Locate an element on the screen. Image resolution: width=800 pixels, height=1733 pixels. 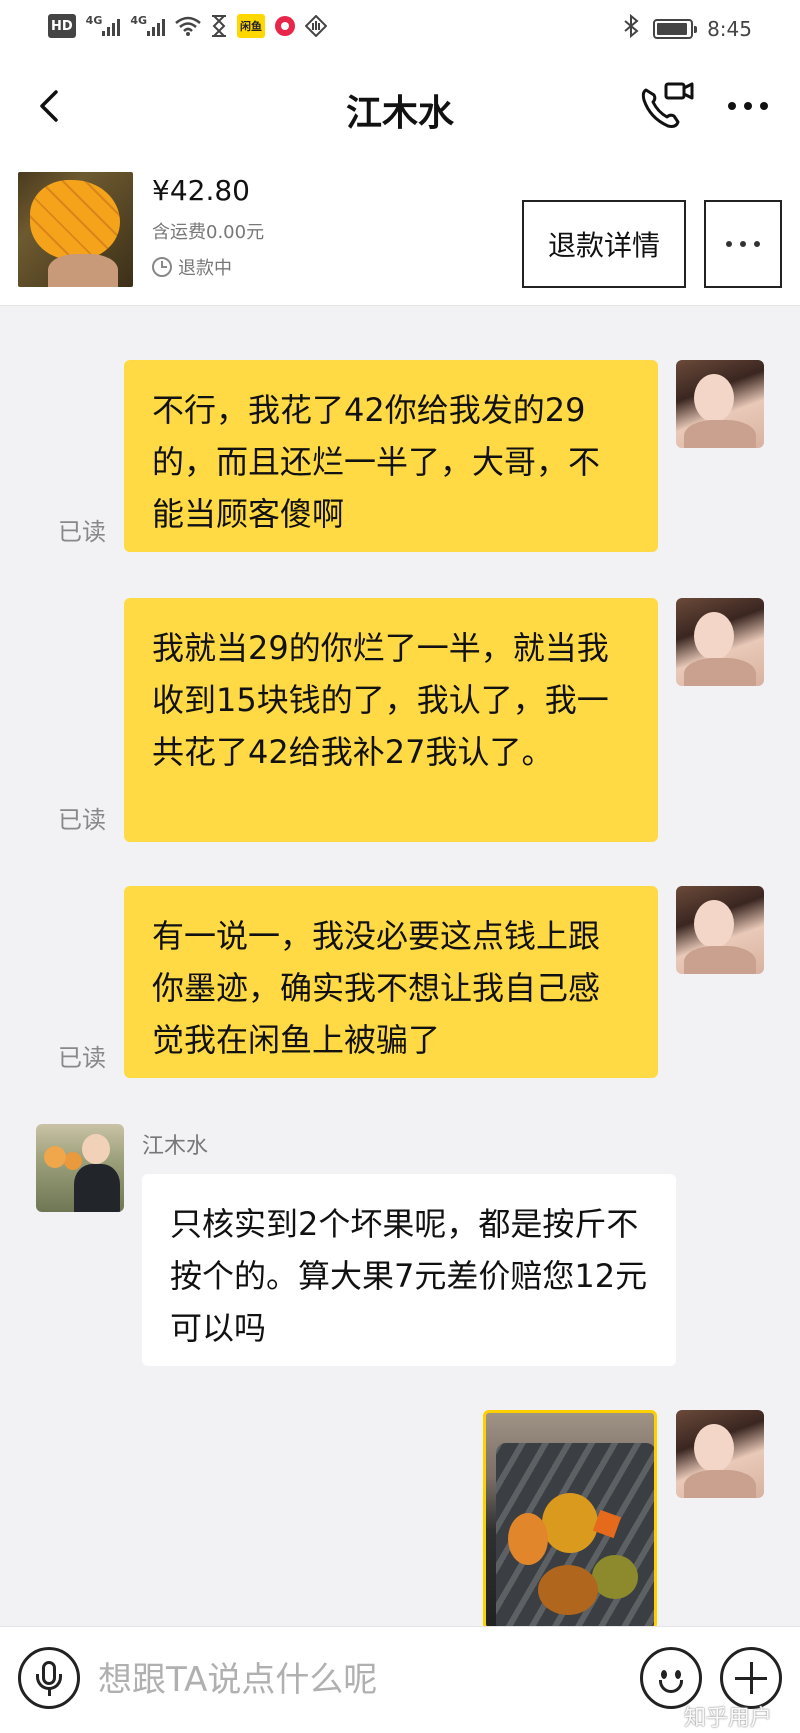
clock-icon is located at coordinates (162, 267).